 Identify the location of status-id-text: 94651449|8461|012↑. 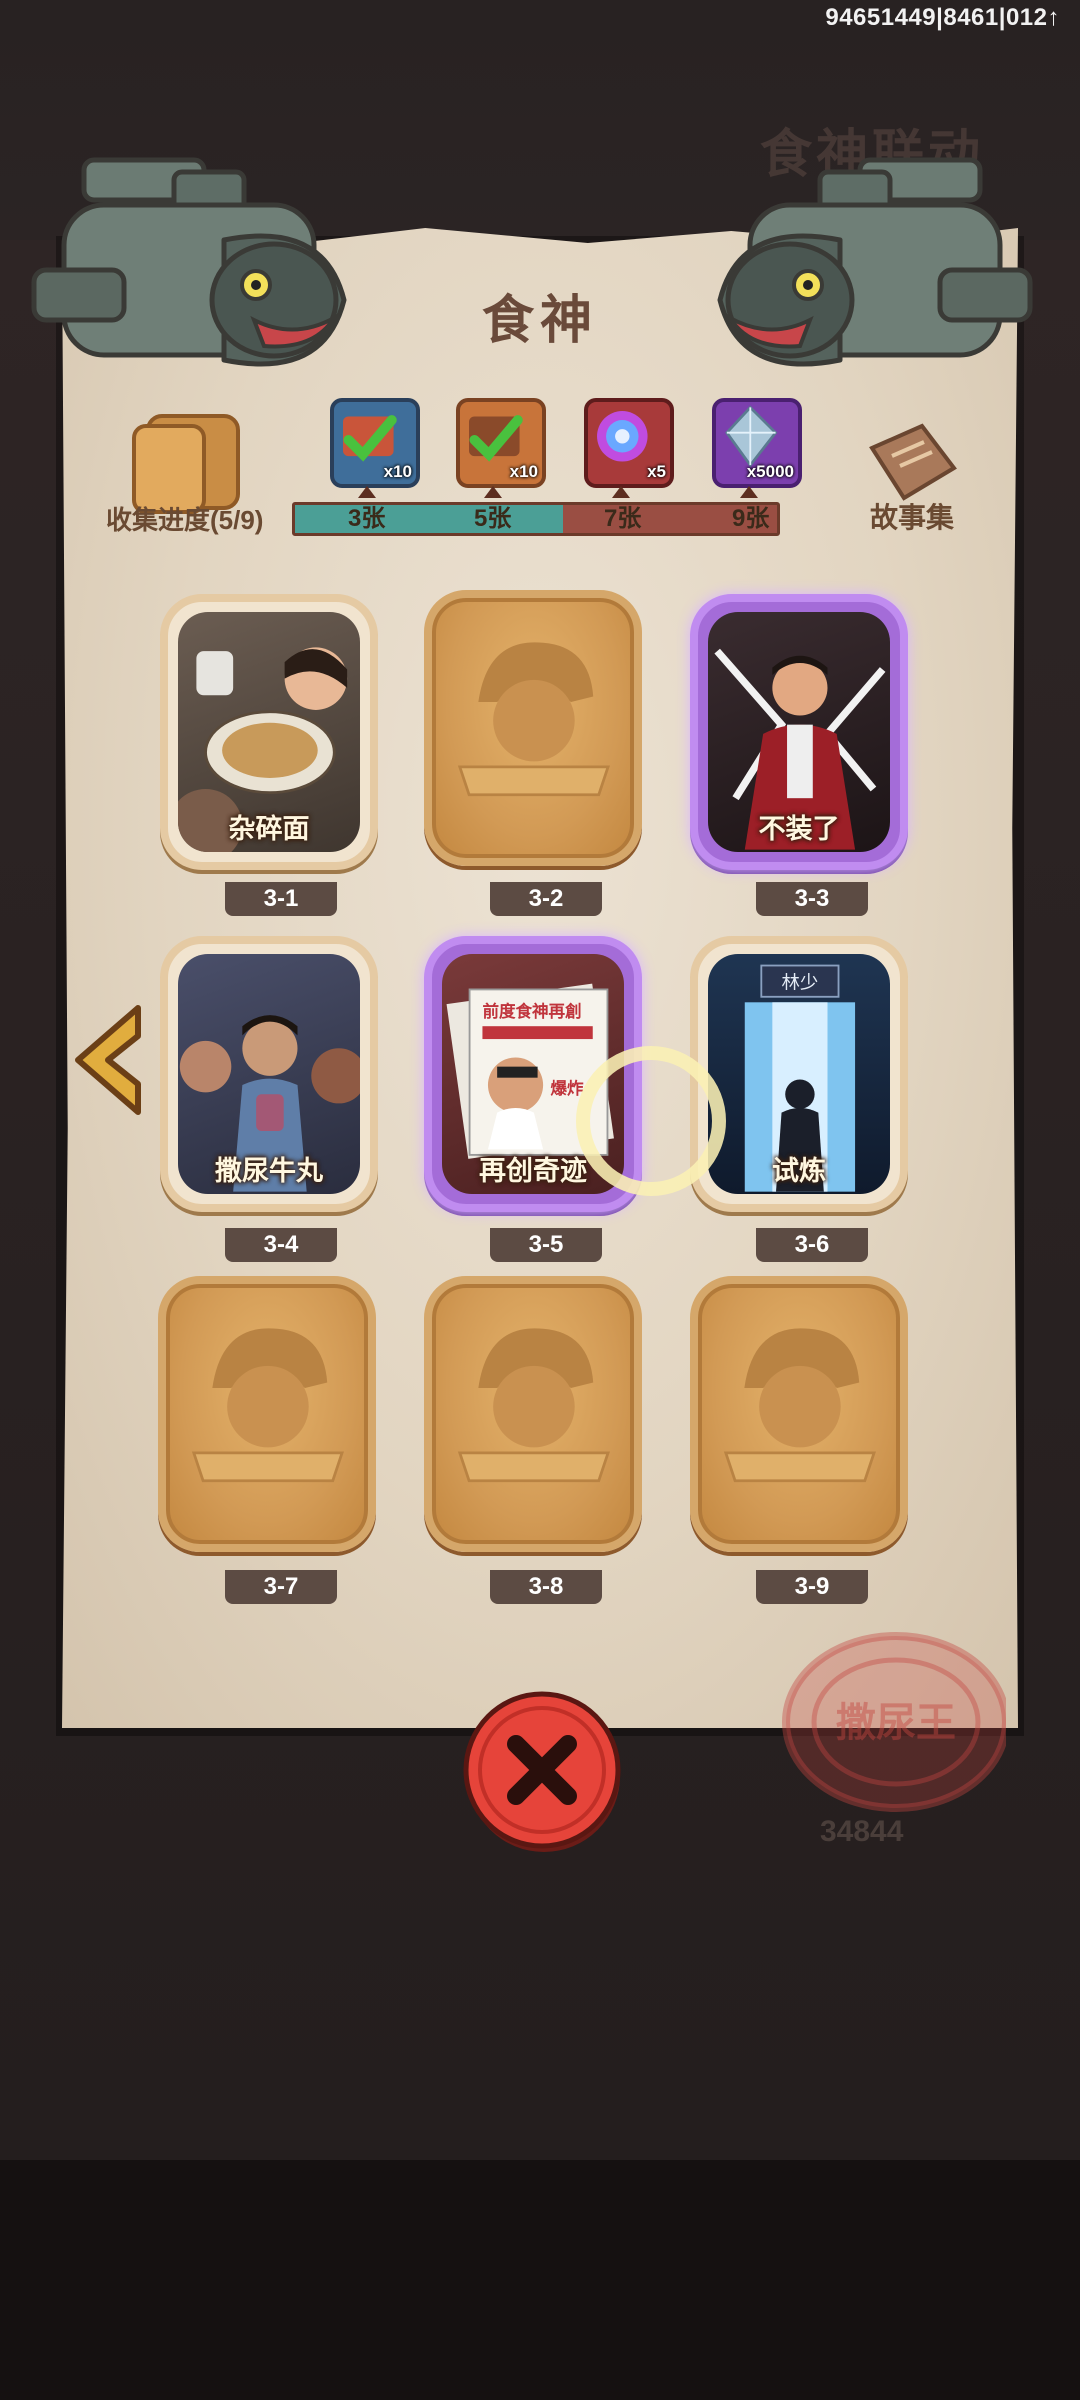
(942, 17).